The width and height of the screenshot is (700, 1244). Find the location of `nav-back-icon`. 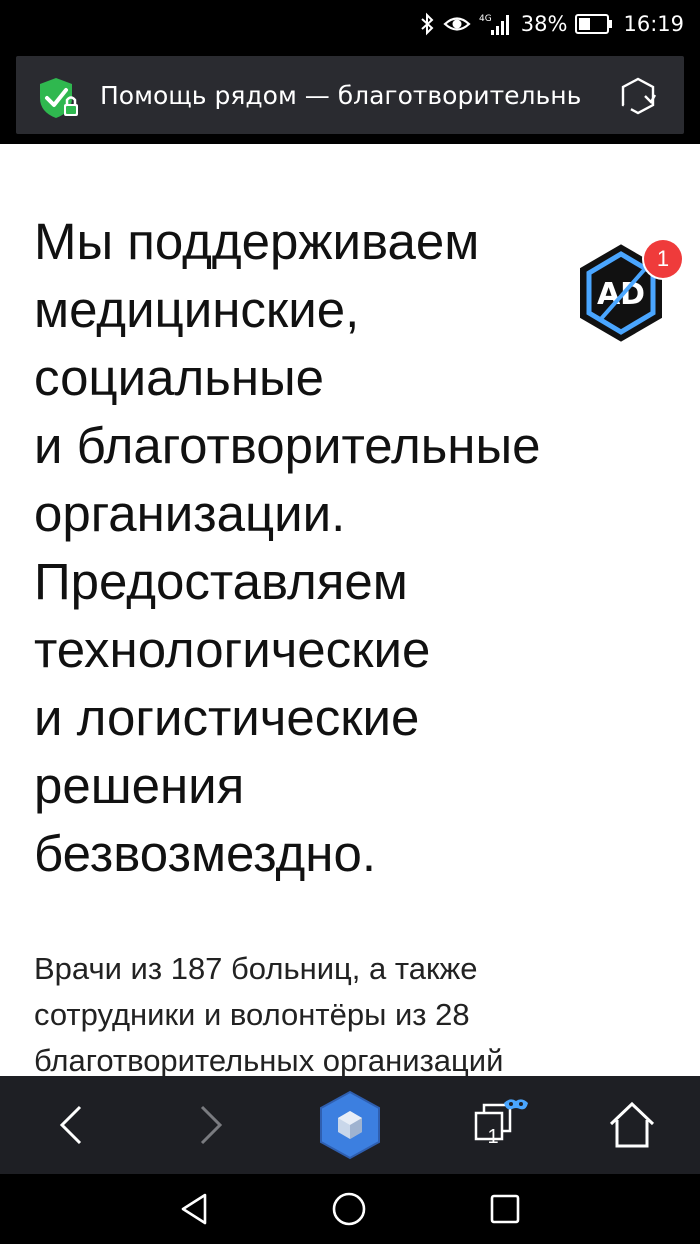

nav-back-icon is located at coordinates (194, 1209).